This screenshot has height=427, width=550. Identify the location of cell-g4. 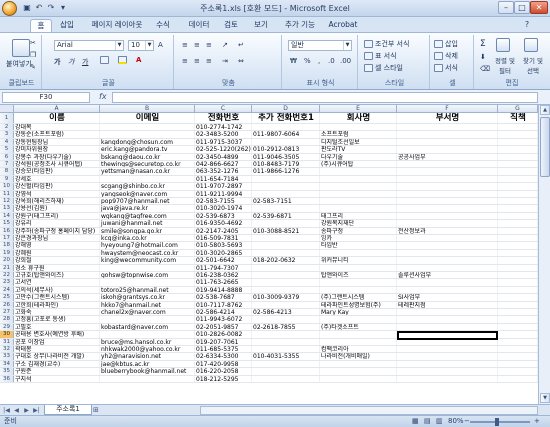
(518, 142).